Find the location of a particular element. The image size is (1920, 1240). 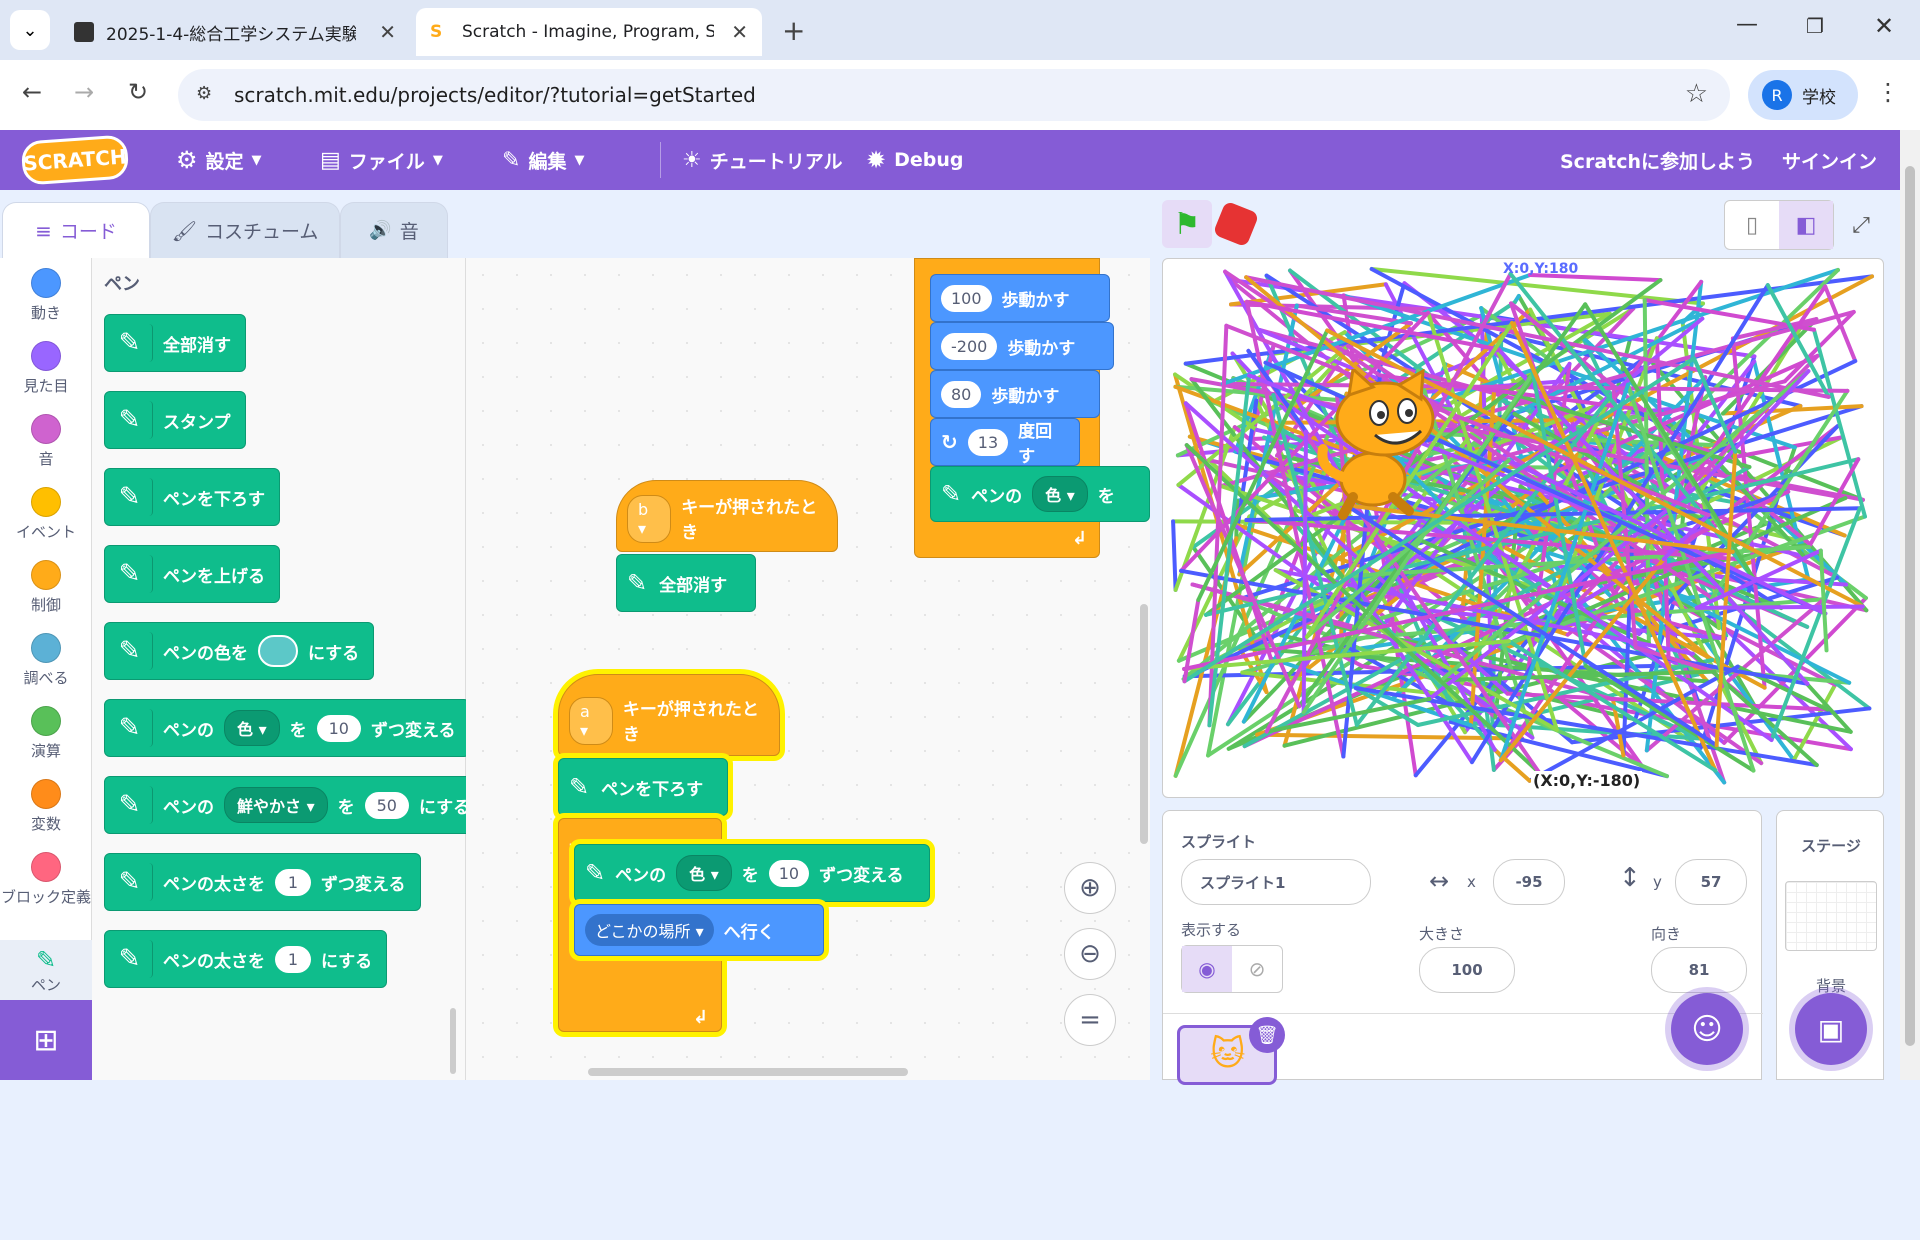

block-set-pen-size: ✎ペンの太さを1にする is located at coordinates (245, 959).